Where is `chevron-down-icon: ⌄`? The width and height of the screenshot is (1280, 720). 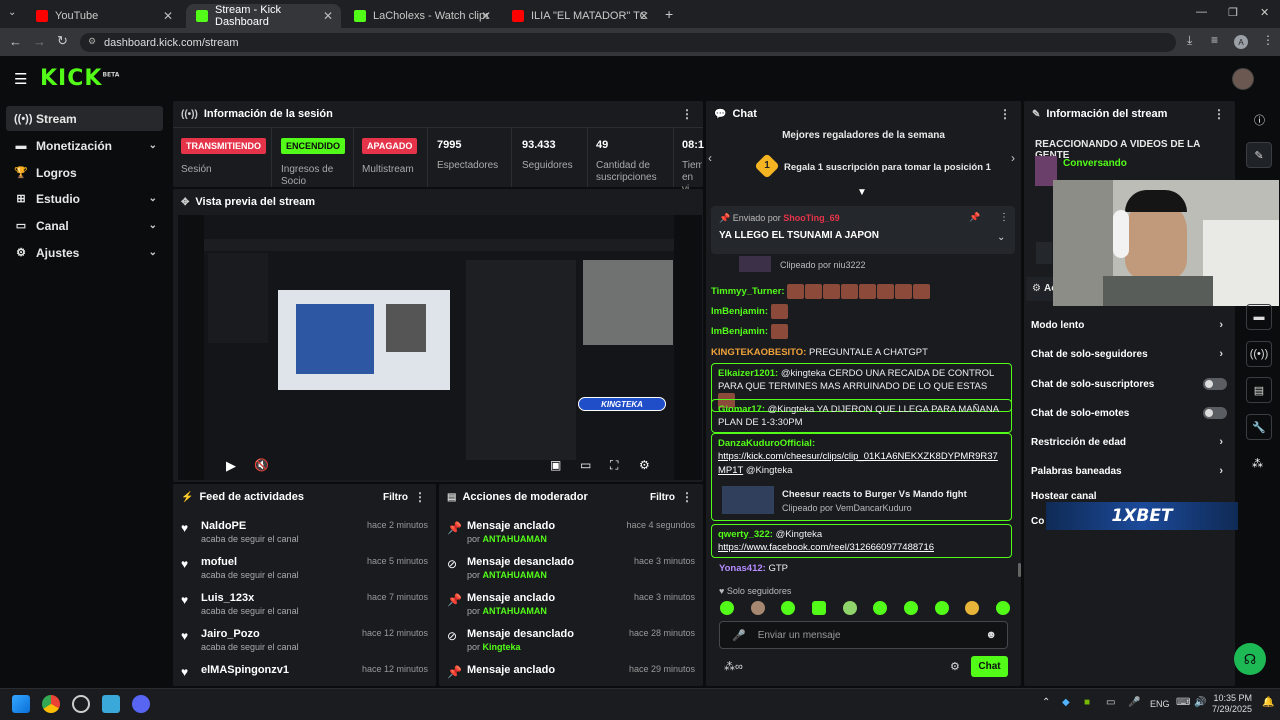
chevron-down-icon: ⌄ is located at coordinates (1001, 237).